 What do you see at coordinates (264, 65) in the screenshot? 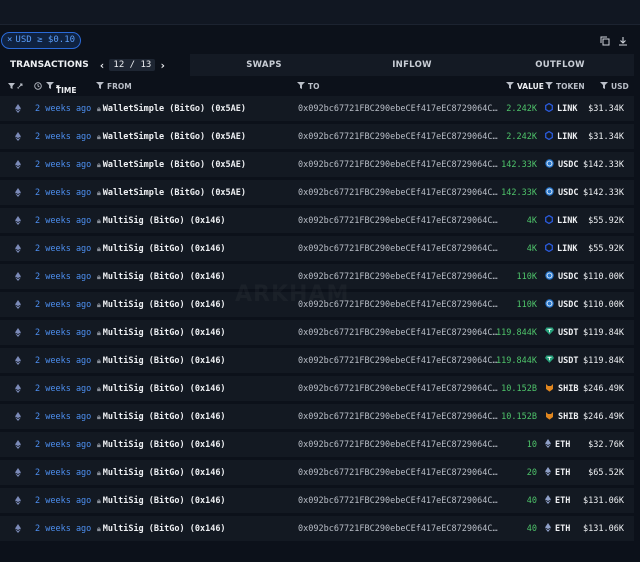
I see `tab-swaps: SWAPS` at bounding box center [264, 65].